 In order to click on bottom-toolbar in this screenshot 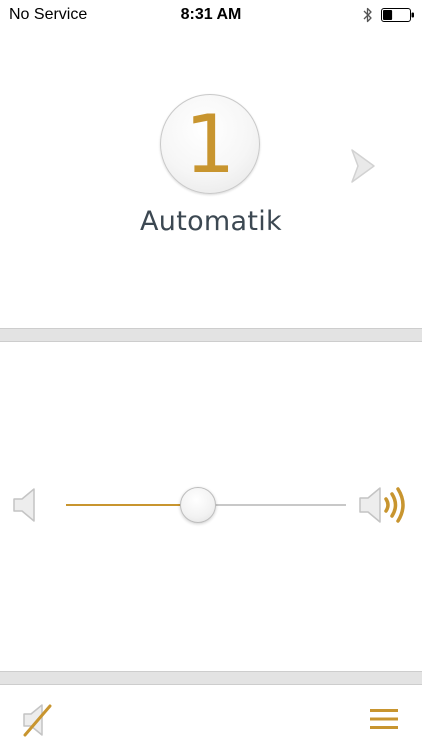, I will do `click(211, 717)`.